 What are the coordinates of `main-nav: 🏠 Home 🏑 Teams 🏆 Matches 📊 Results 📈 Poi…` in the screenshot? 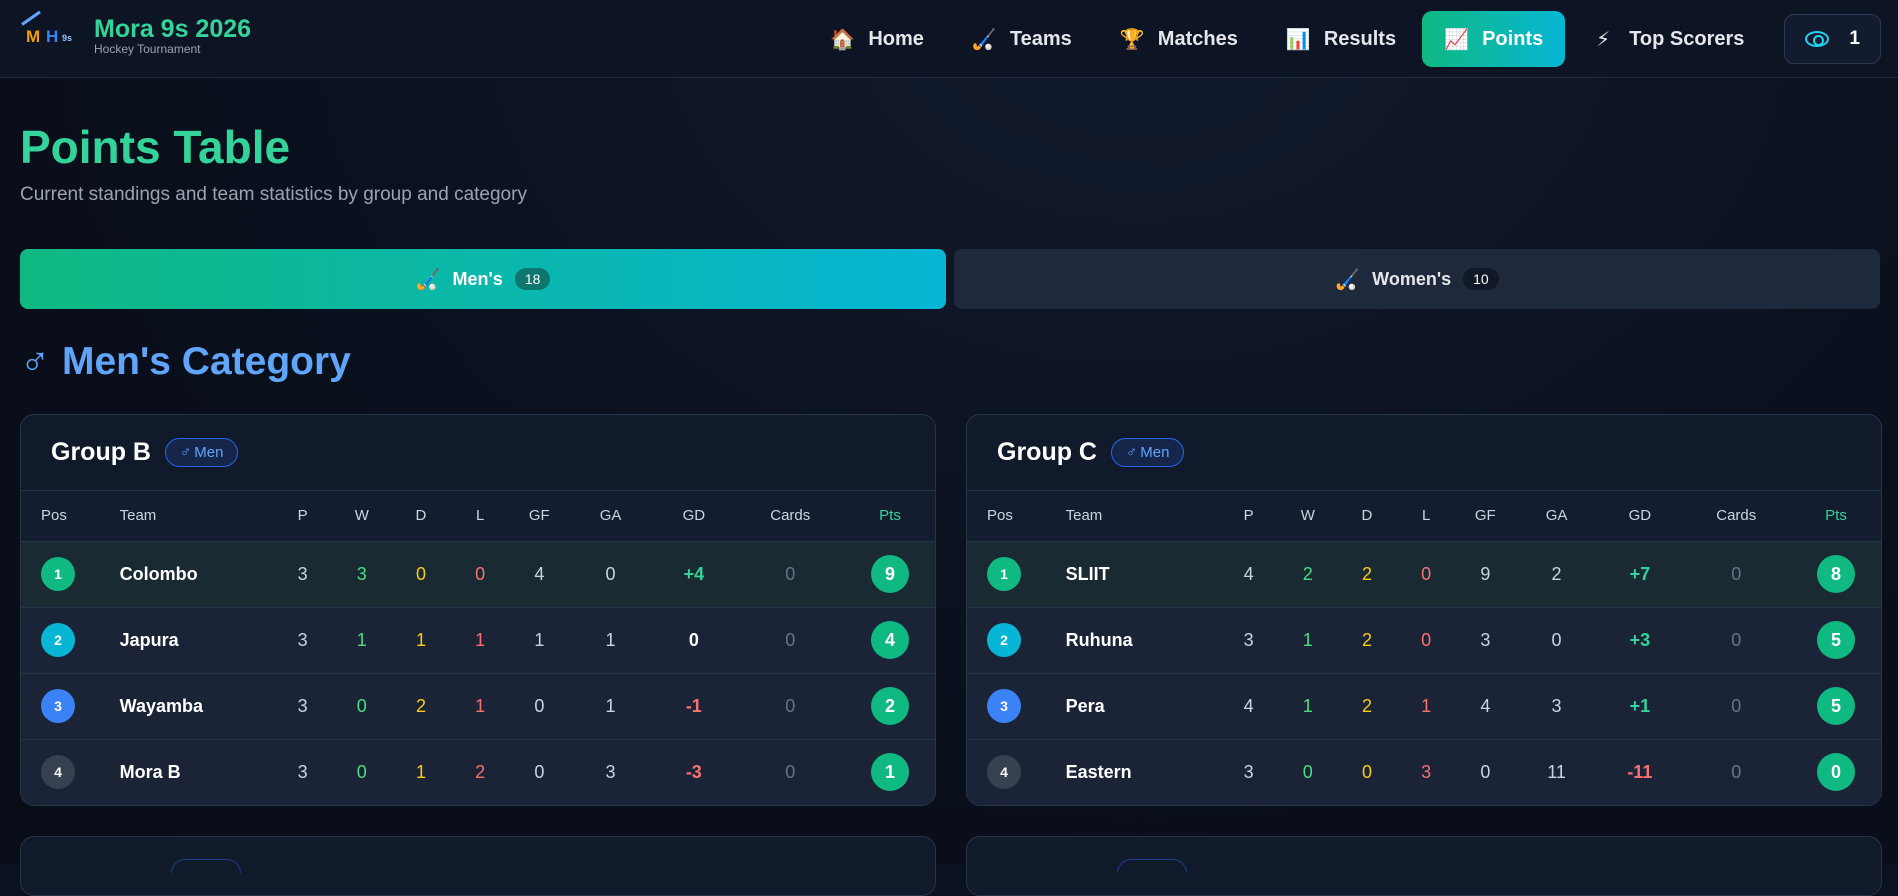 It's located at (1351, 39).